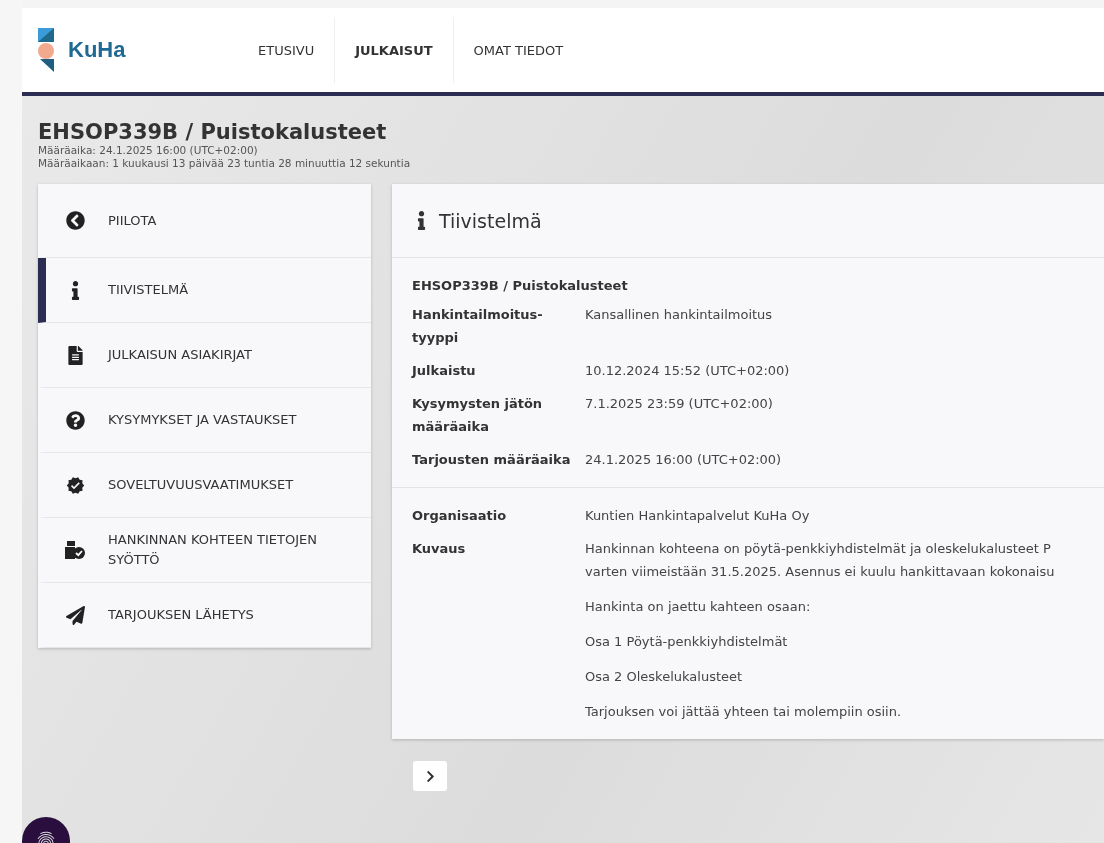  What do you see at coordinates (75, 615) in the screenshot?
I see `send-icon` at bounding box center [75, 615].